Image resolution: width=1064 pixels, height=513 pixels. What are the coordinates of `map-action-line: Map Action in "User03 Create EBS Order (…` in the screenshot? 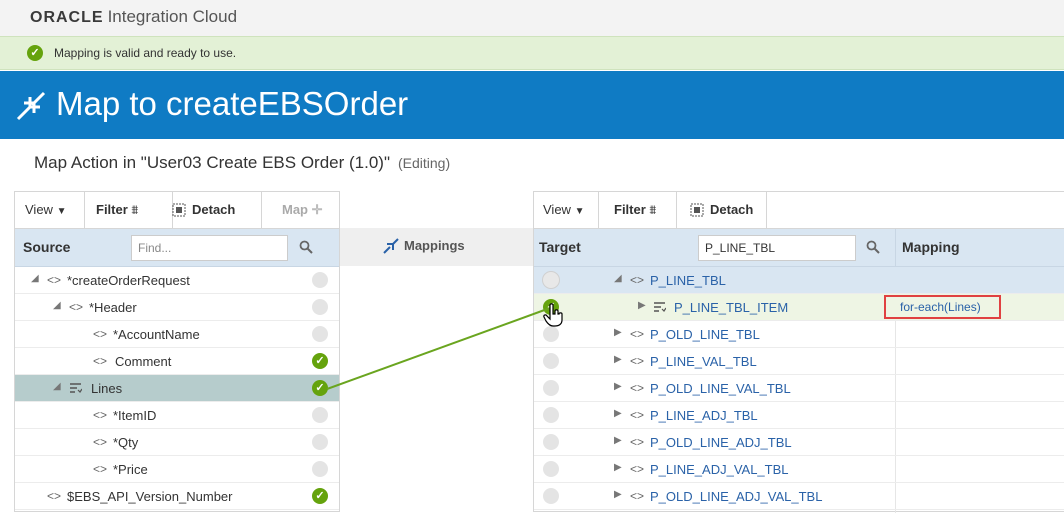 It's located at (242, 163).